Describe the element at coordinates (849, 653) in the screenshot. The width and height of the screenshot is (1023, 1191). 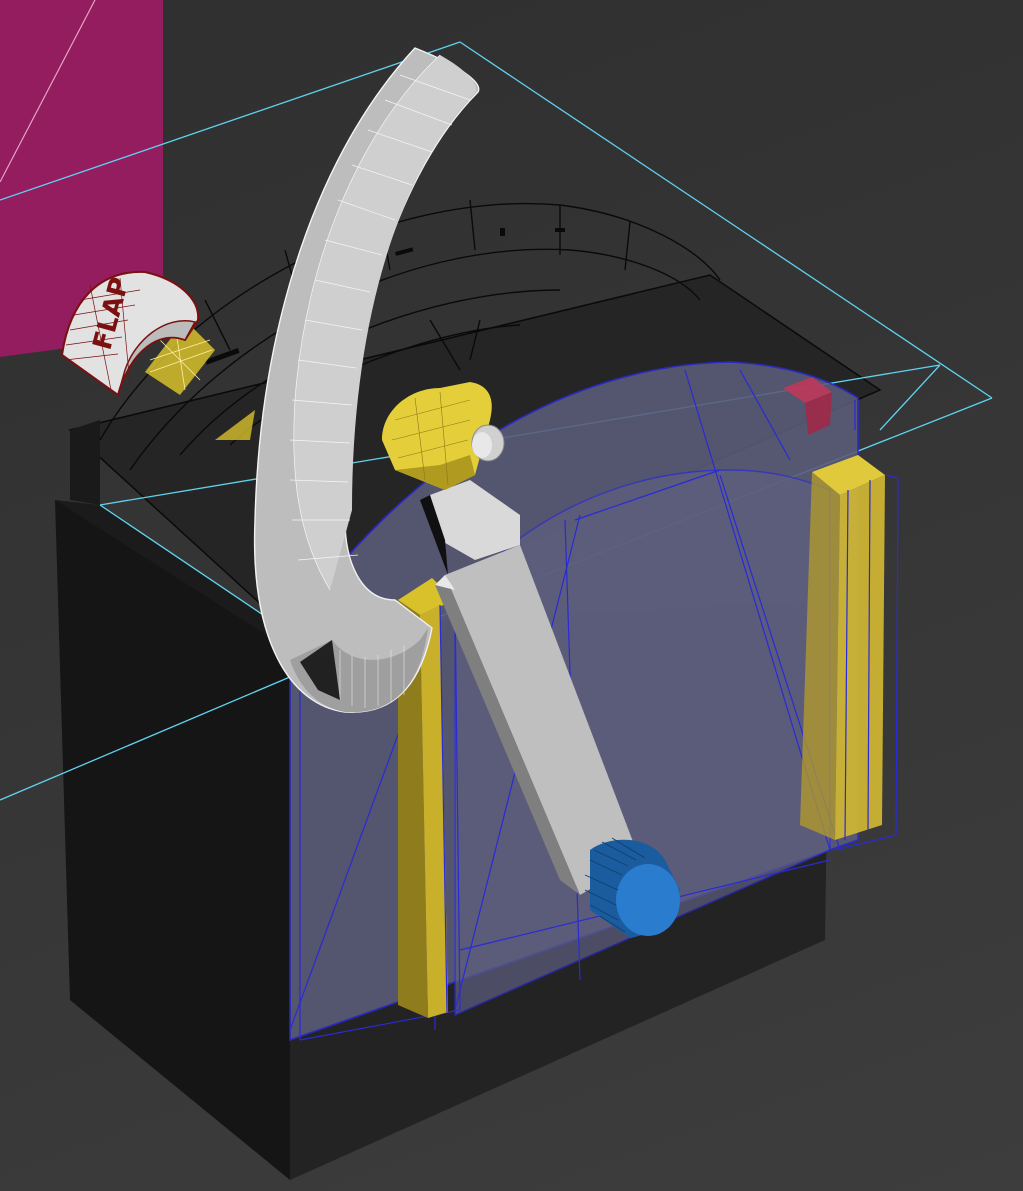
I see `right-guide-rail` at that location.